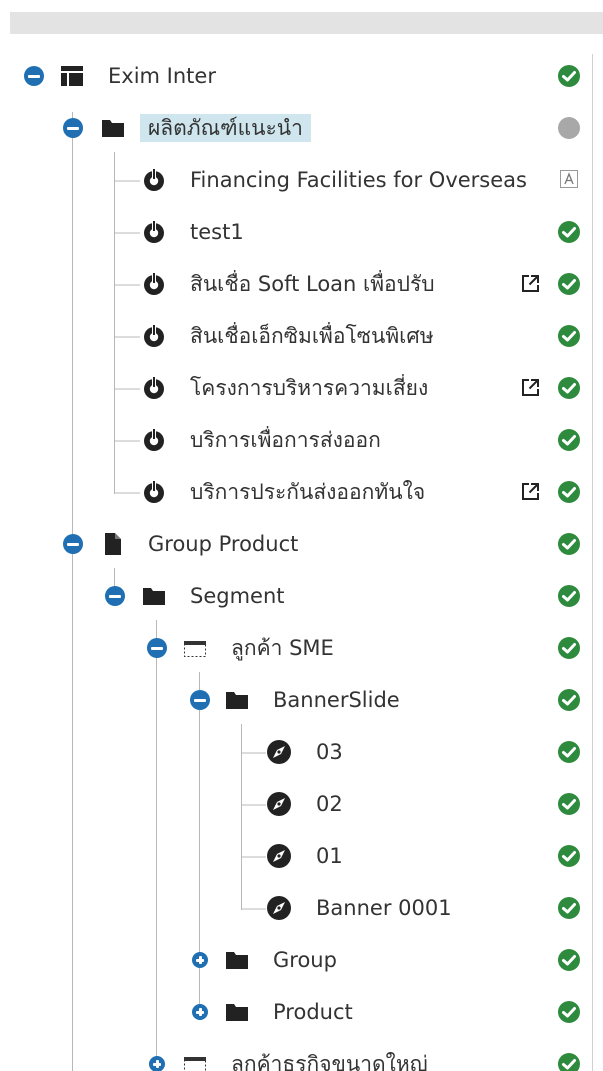  I want to click on tree-node-label: ลูกค้าธุรกิจขนาดใหญ่, so click(329, 1061).